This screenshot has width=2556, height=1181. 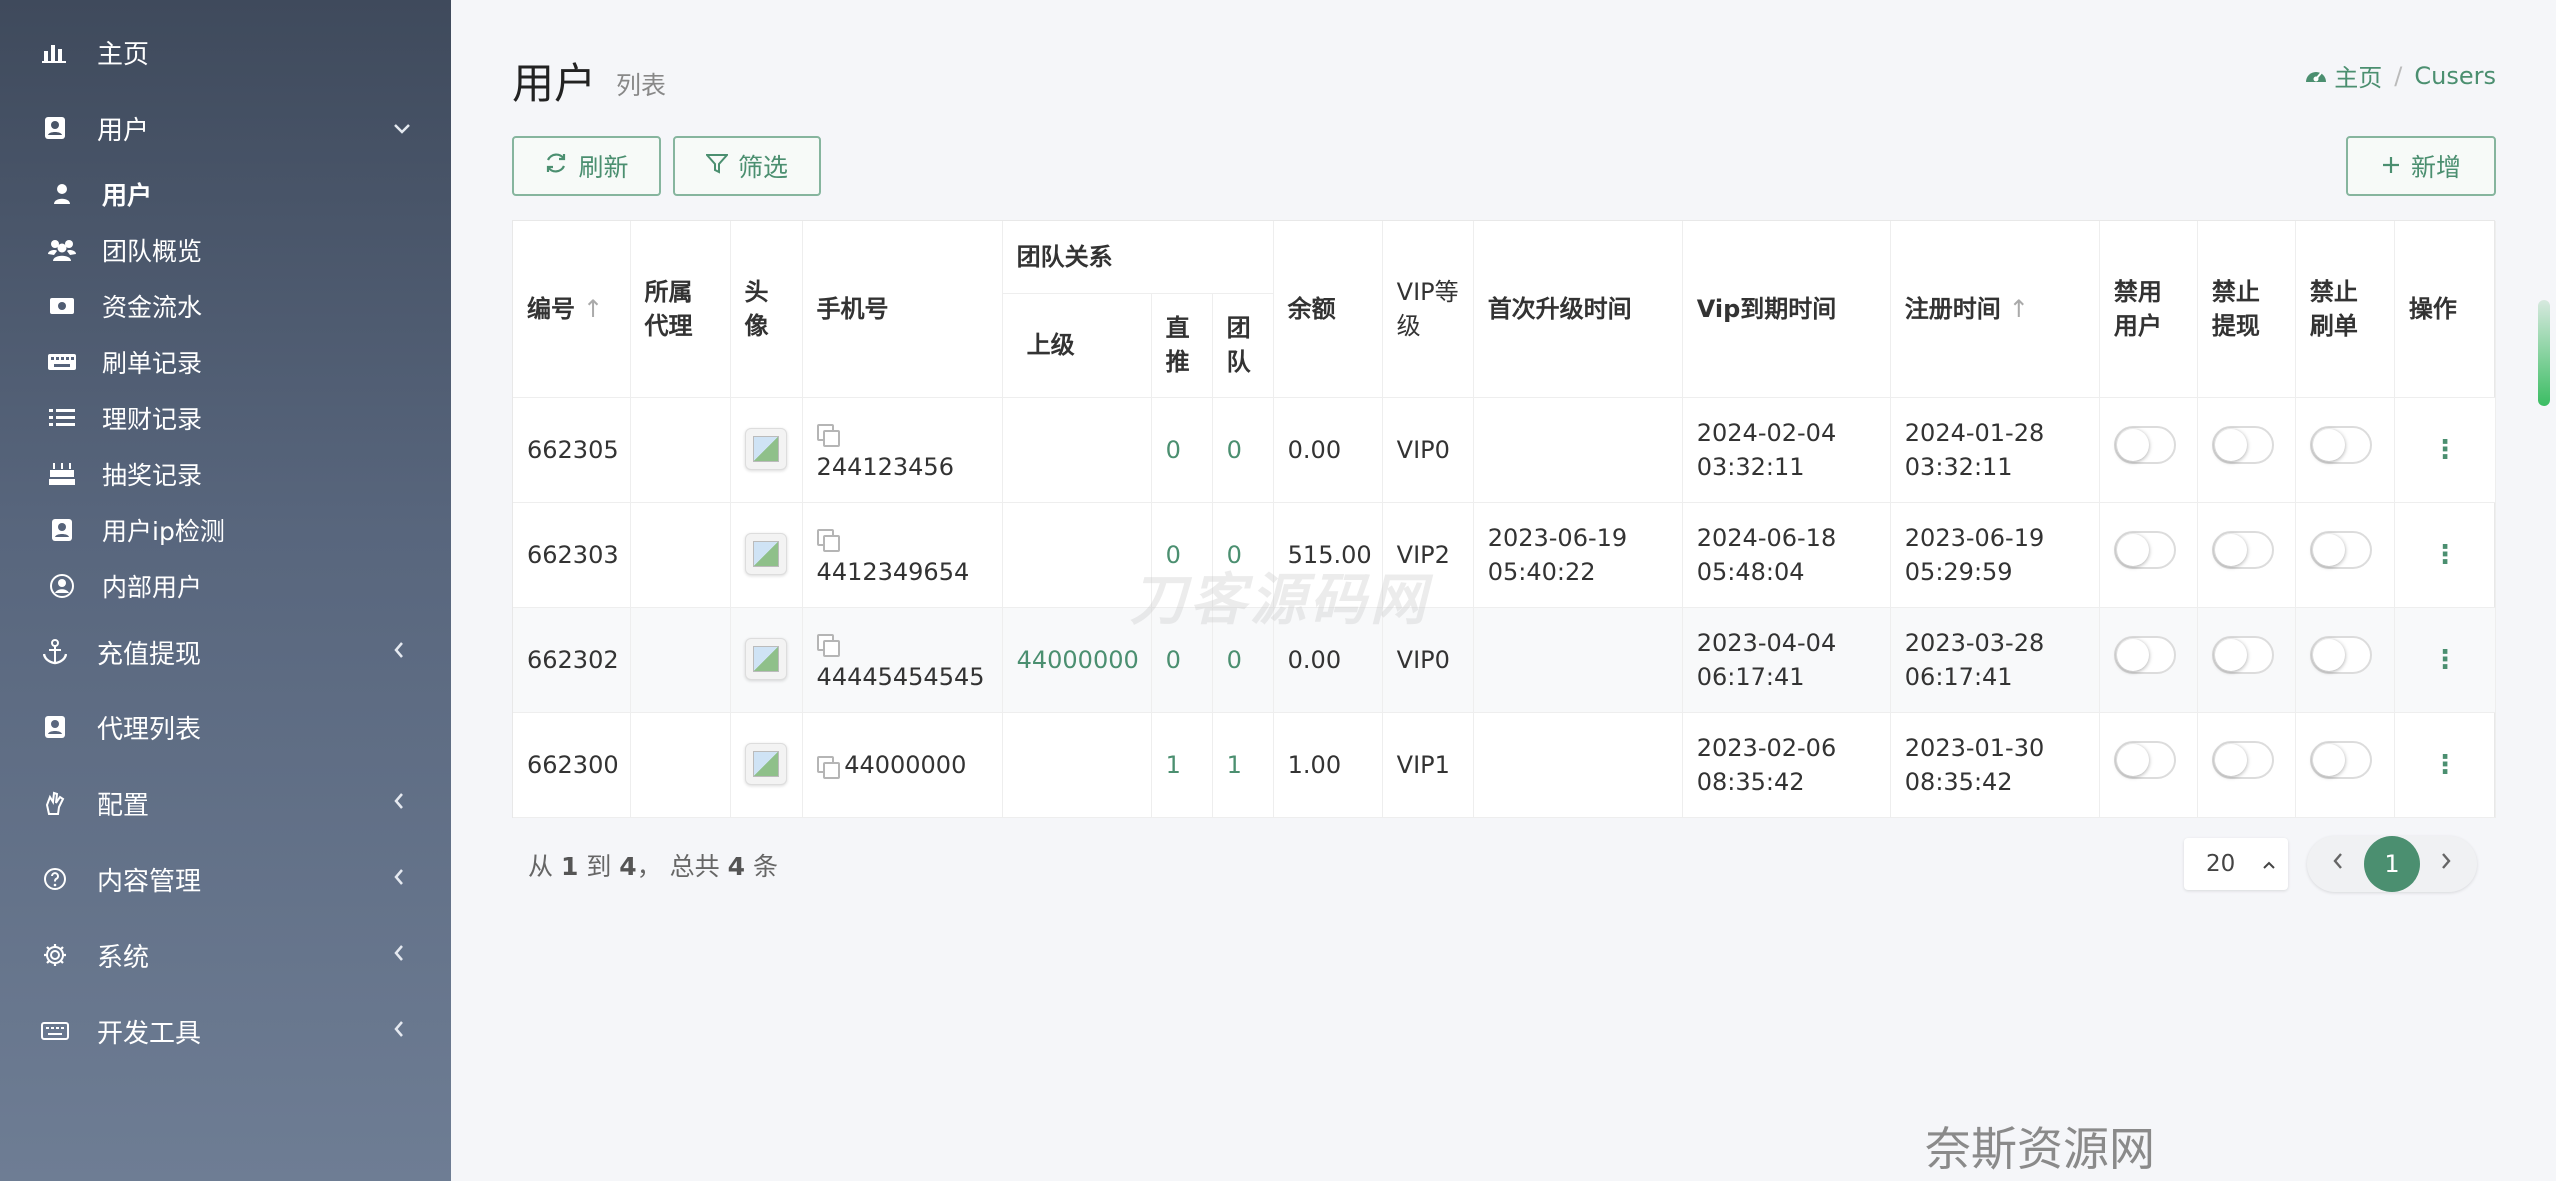 I want to click on user-circle-icon, so click(x=62, y=586).